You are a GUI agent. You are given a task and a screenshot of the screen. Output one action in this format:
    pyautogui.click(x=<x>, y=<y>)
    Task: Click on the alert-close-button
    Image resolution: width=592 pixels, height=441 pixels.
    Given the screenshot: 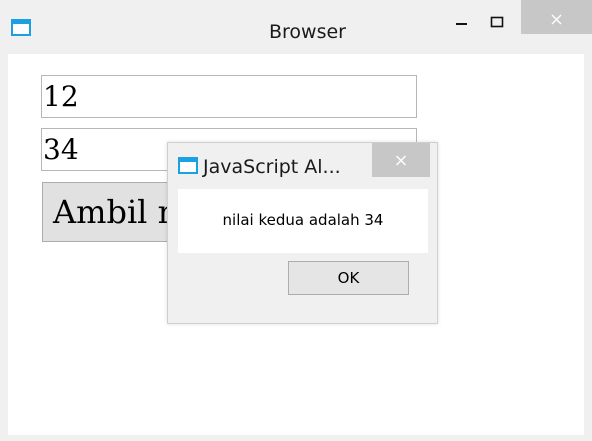 What is the action you would take?
    pyautogui.click(x=401, y=160)
    